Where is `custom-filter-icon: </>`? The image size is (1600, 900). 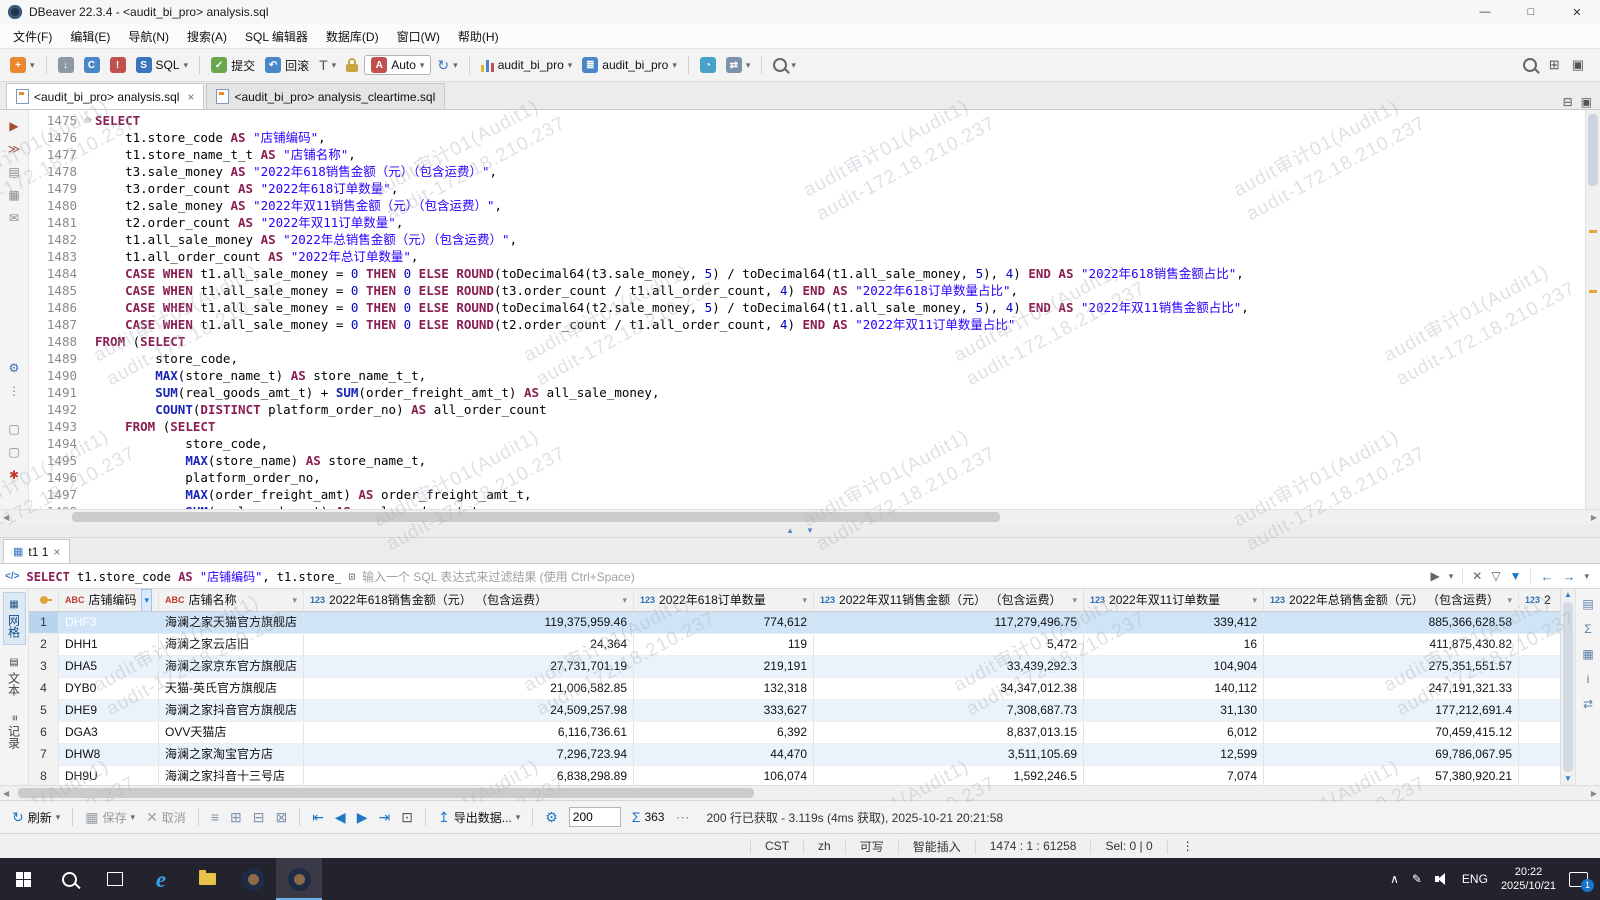 custom-filter-icon: </> is located at coordinates (12, 576).